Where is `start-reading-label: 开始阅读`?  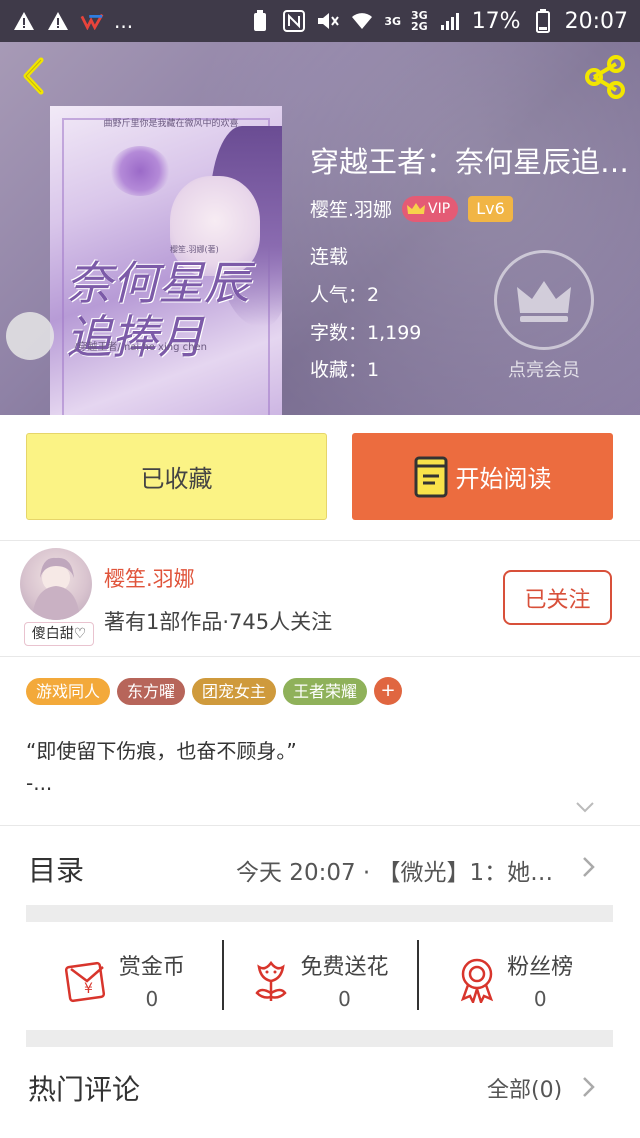
start-reading-label: 开始阅读 is located at coordinates (503, 479).